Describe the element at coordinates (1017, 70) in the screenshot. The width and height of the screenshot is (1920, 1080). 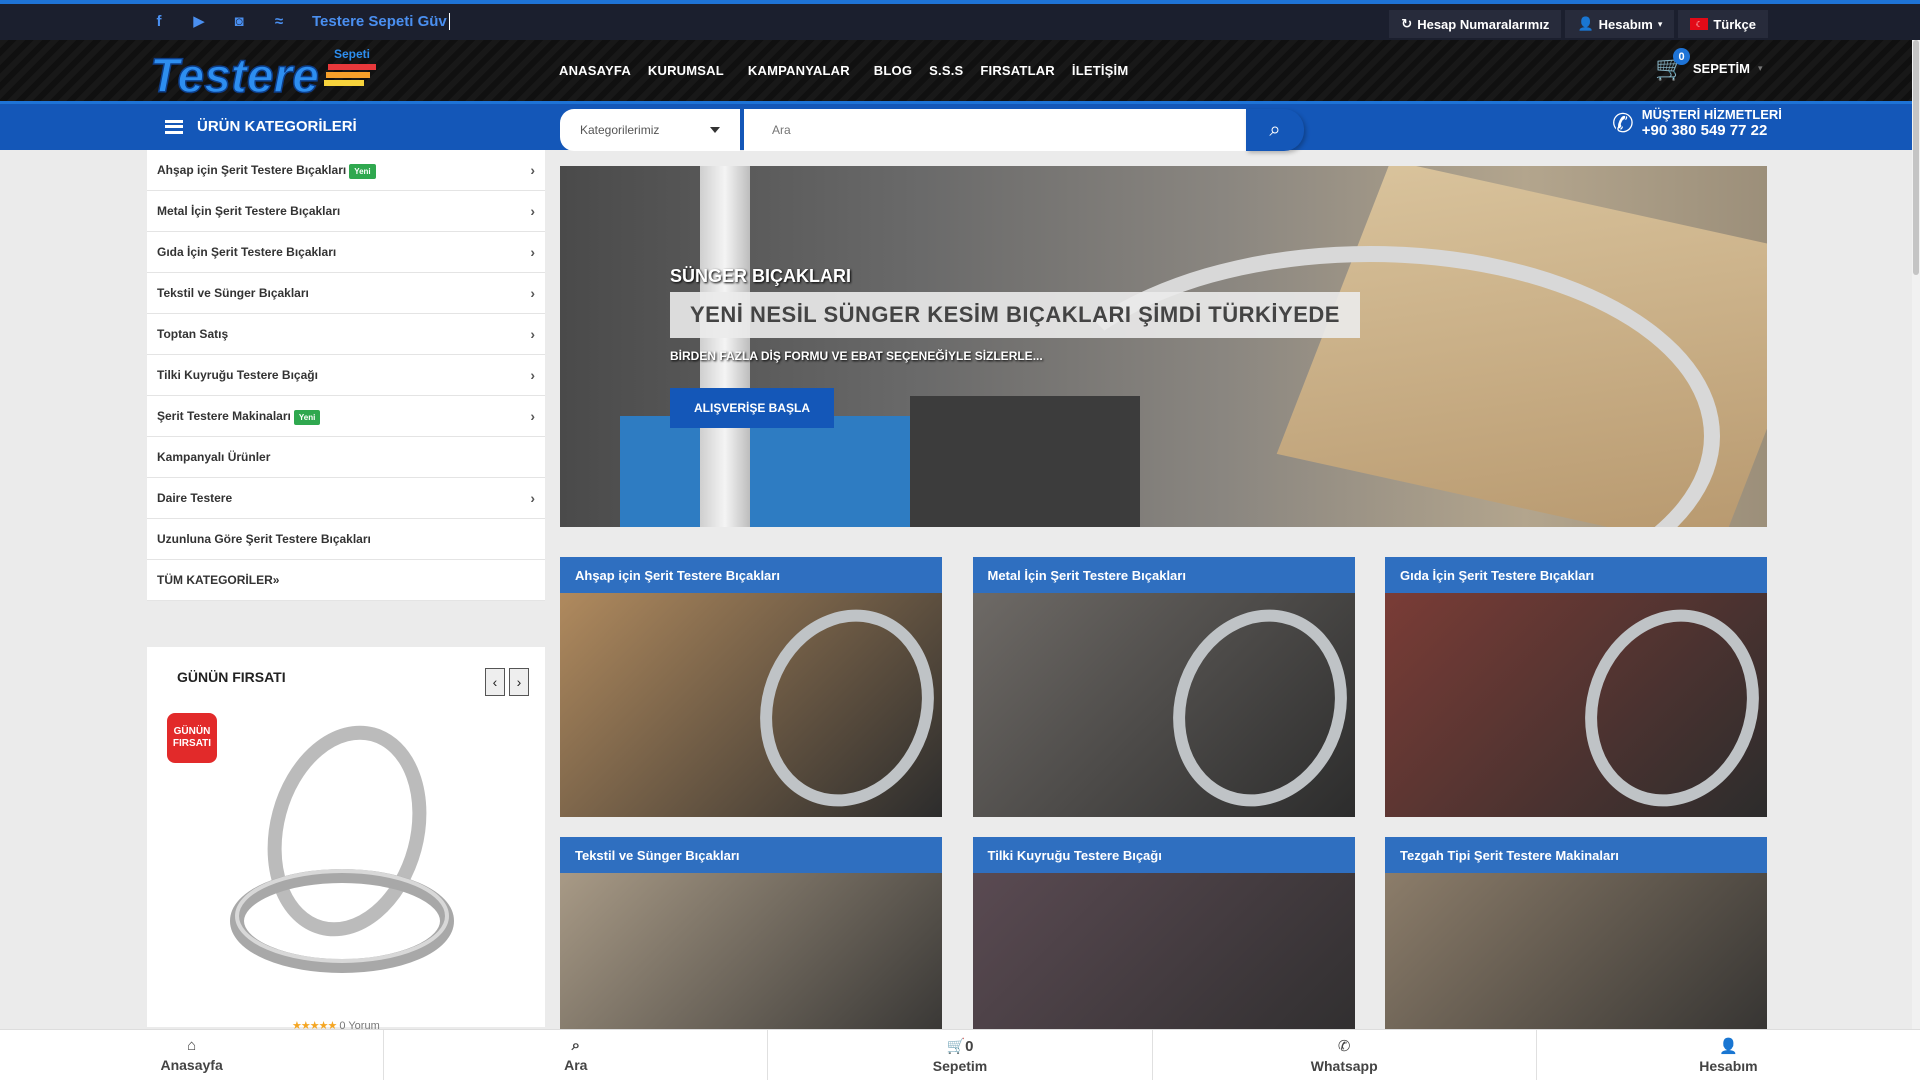
I see `nav-firsatlar: FIRSATLAR` at that location.